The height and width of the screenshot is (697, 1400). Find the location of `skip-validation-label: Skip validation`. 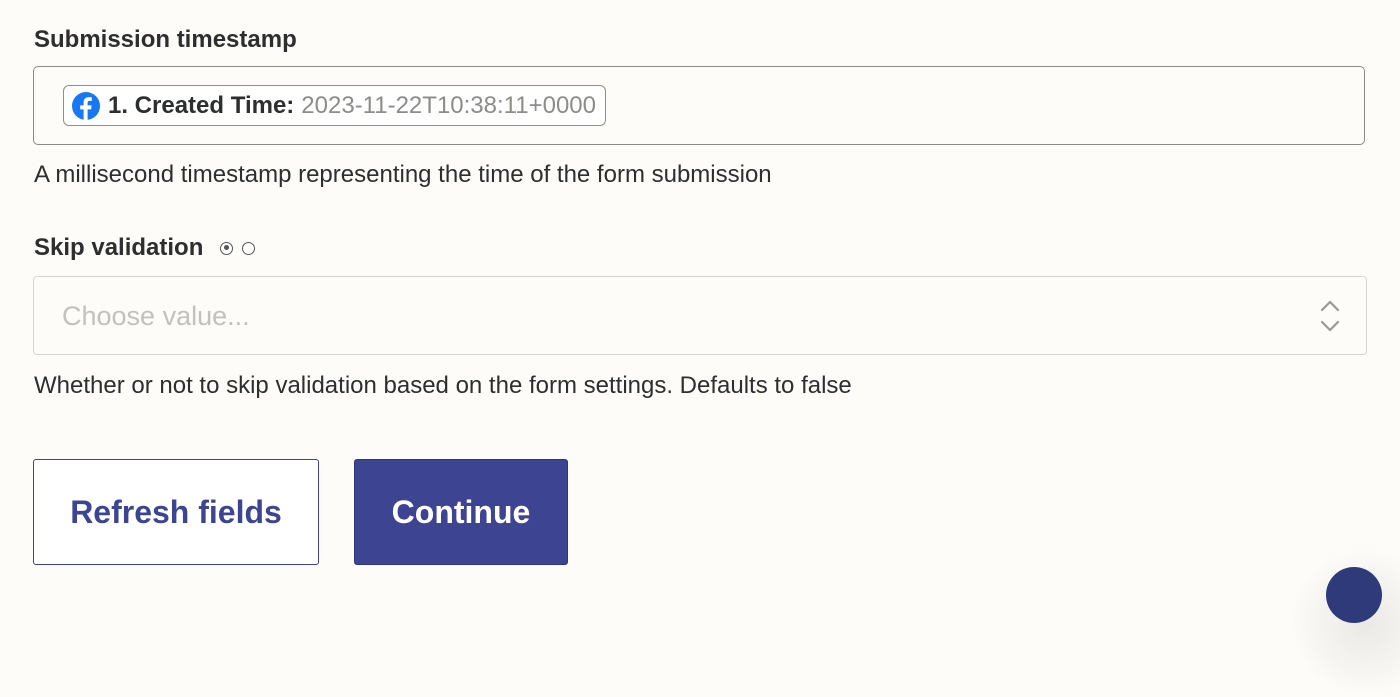

skip-validation-label: Skip validation is located at coordinates (119, 247).